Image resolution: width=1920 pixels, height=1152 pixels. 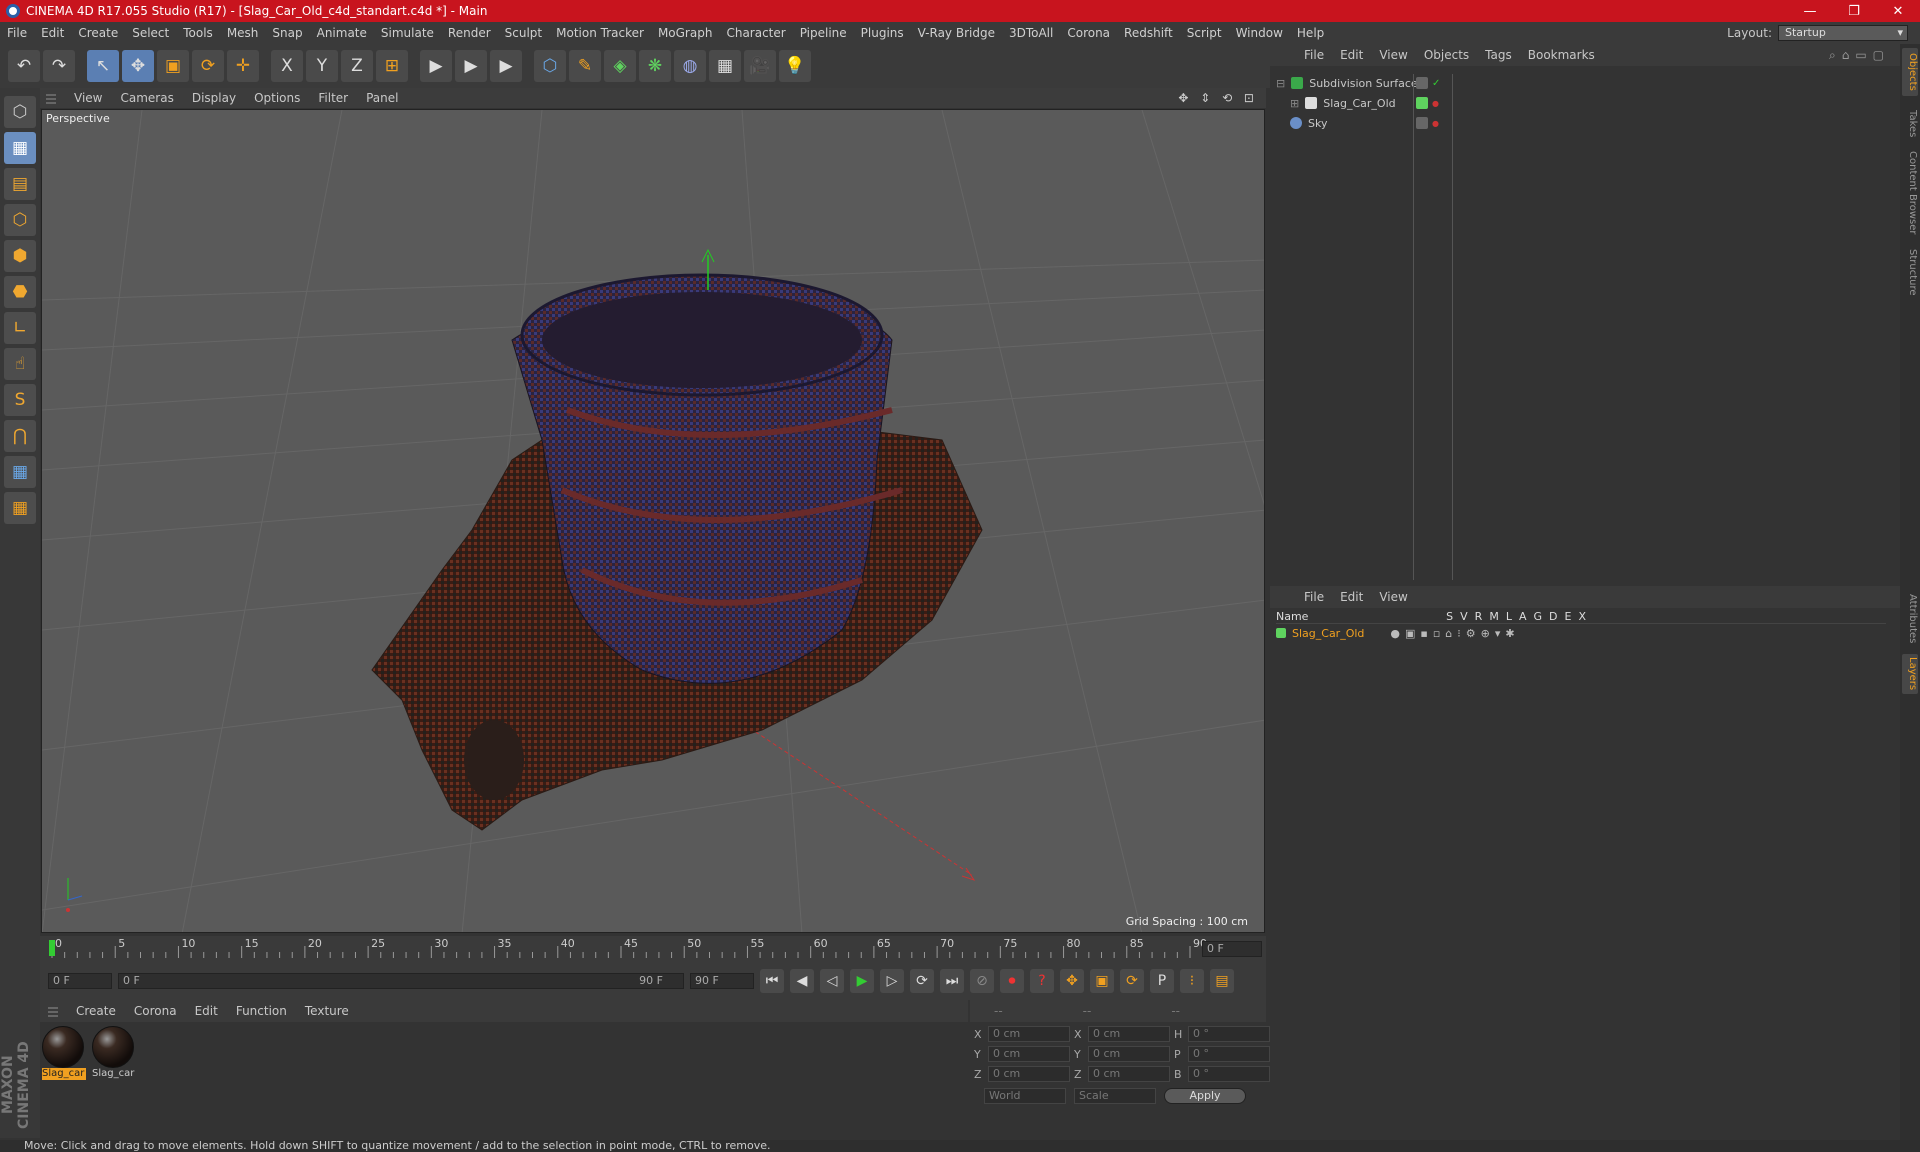 What do you see at coordinates (214, 98) in the screenshot?
I see `viewport-menu-display: Display` at bounding box center [214, 98].